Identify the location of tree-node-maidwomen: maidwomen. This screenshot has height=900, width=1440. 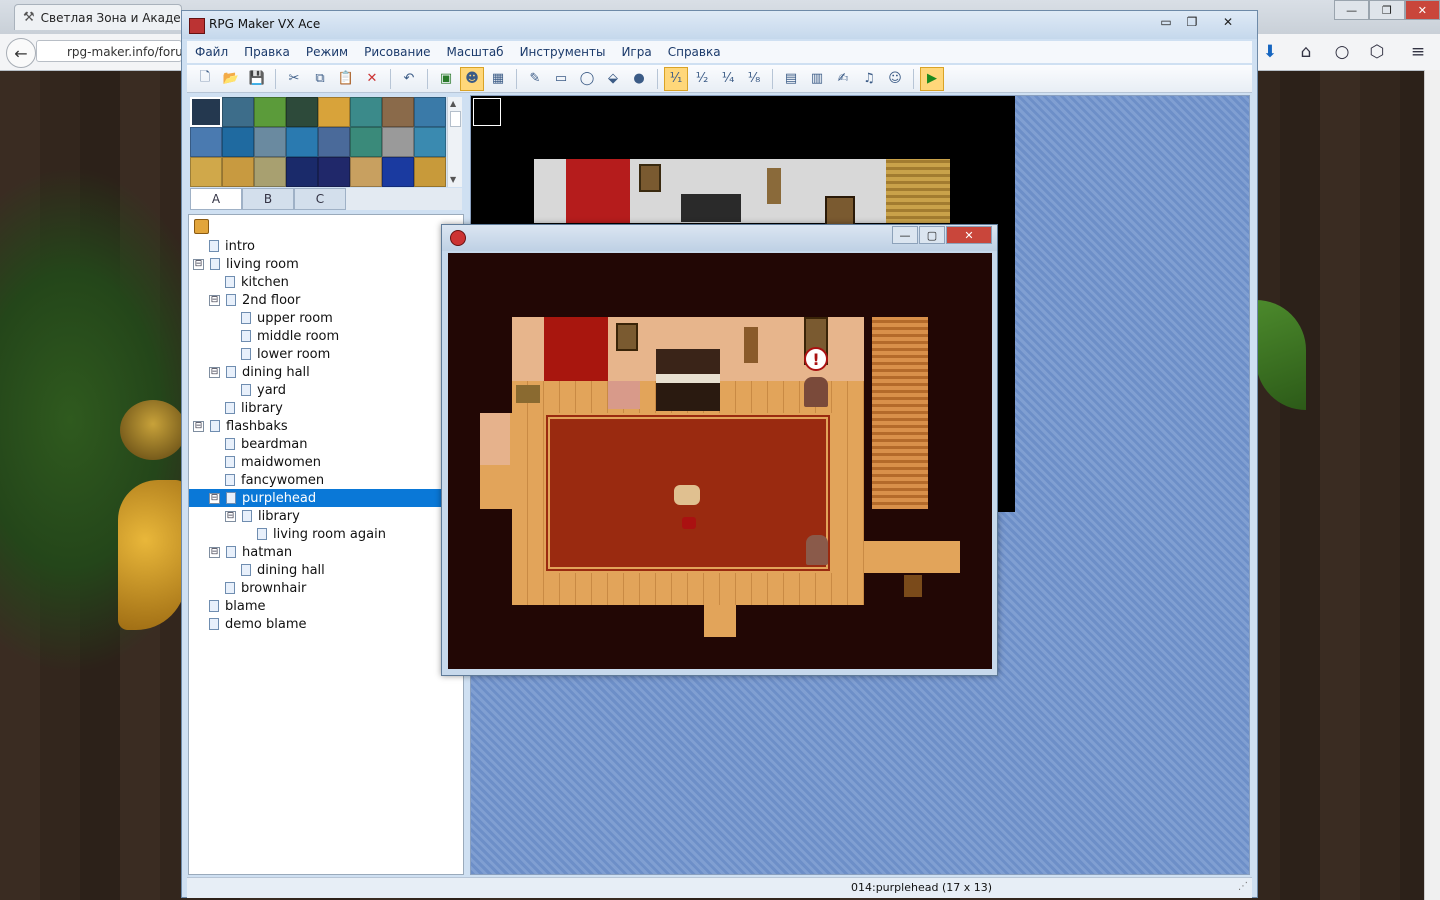
(273, 462).